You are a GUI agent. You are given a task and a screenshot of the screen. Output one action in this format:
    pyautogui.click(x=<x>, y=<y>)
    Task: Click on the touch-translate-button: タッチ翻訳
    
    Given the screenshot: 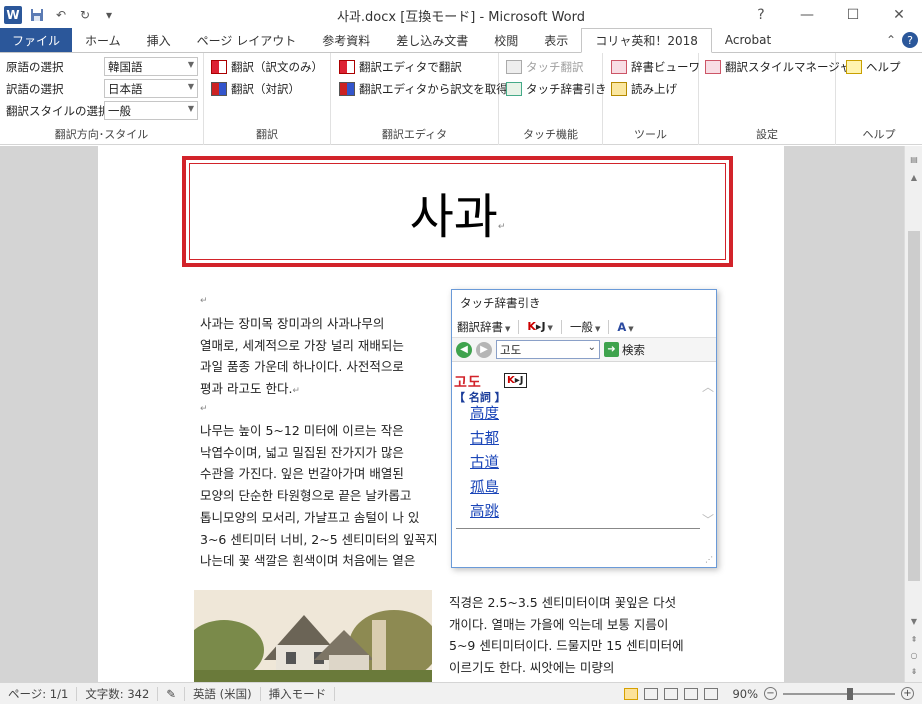 What is the action you would take?
    pyautogui.click(x=545, y=67)
    